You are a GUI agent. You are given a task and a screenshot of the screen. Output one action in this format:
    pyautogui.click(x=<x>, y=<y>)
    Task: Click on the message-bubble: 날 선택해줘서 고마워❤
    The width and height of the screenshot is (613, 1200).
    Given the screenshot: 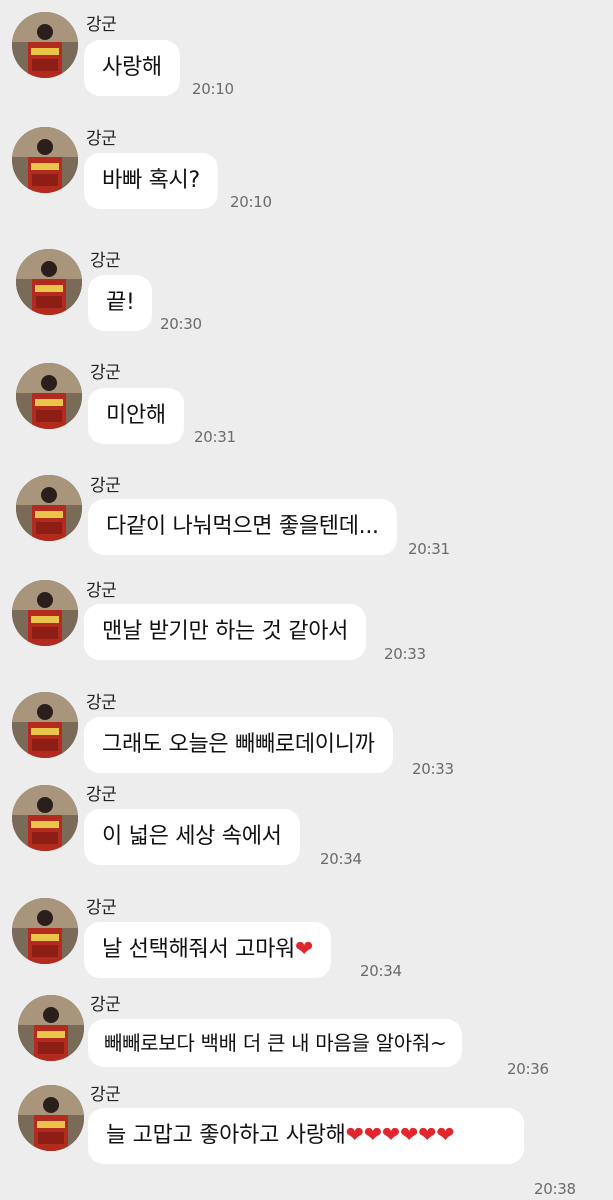 What is the action you would take?
    pyautogui.click(x=208, y=950)
    